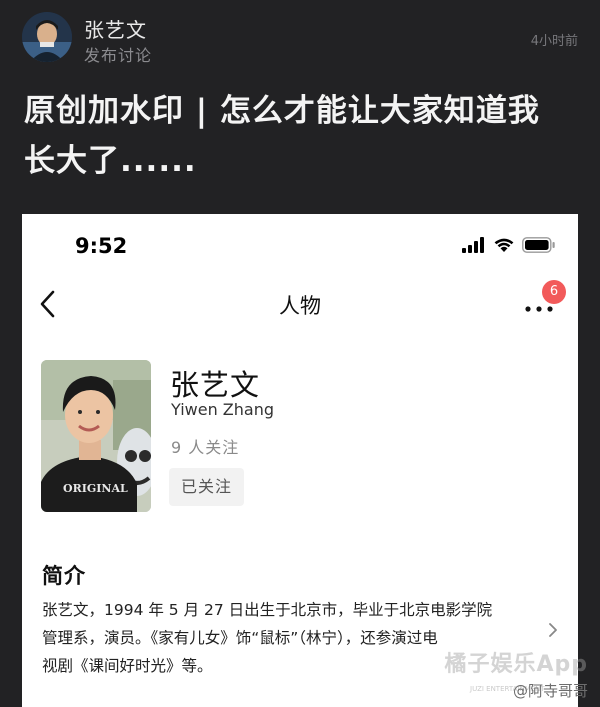  Describe the element at coordinates (300, 40) in the screenshot. I see `post-header: 张艺文 发布讨论 4小时前` at that location.